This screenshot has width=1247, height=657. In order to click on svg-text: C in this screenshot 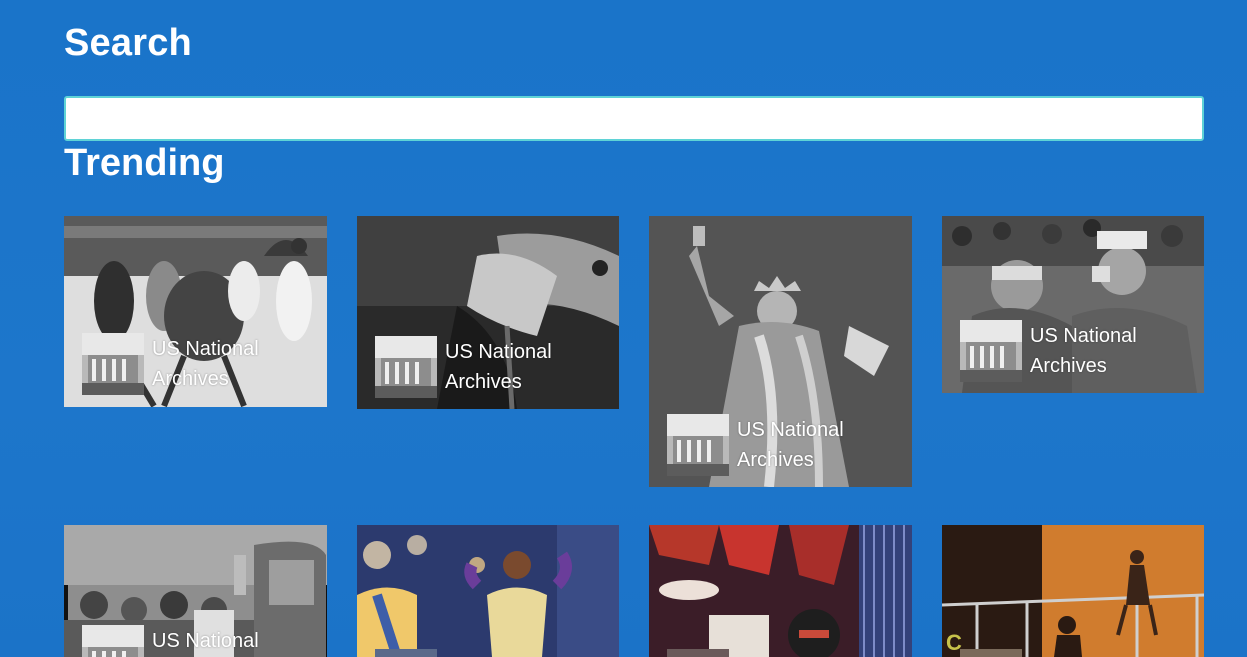, I will do `click(954, 642)`.